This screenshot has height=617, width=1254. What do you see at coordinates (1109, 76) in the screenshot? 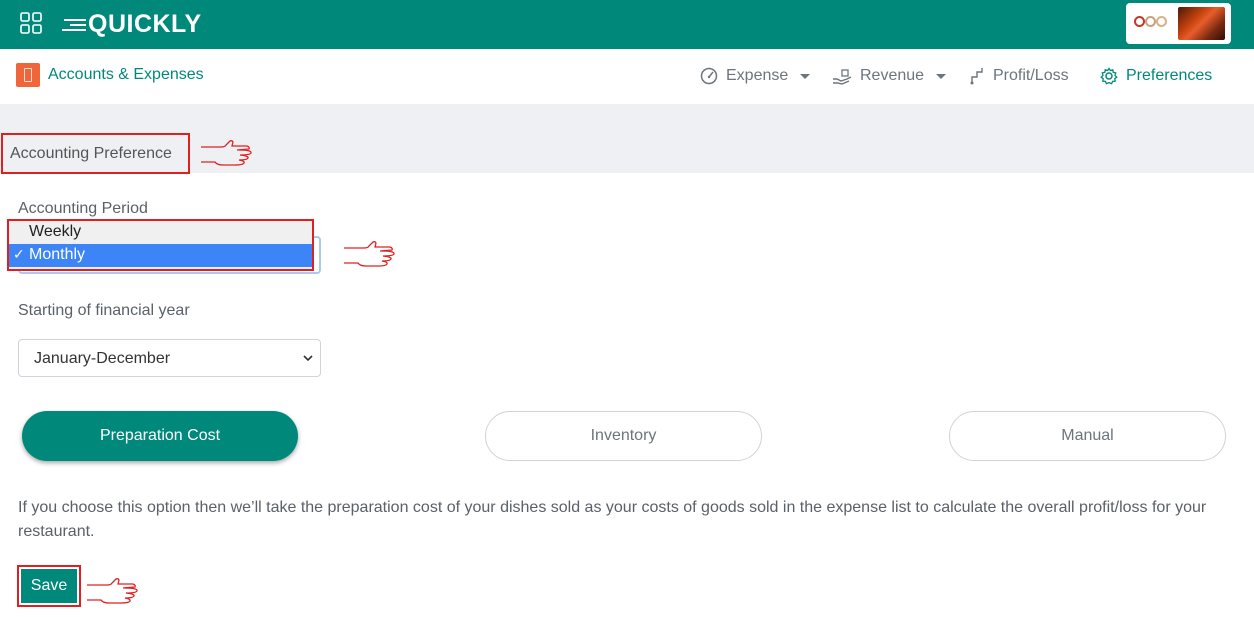
I see `gear-icon` at bounding box center [1109, 76].